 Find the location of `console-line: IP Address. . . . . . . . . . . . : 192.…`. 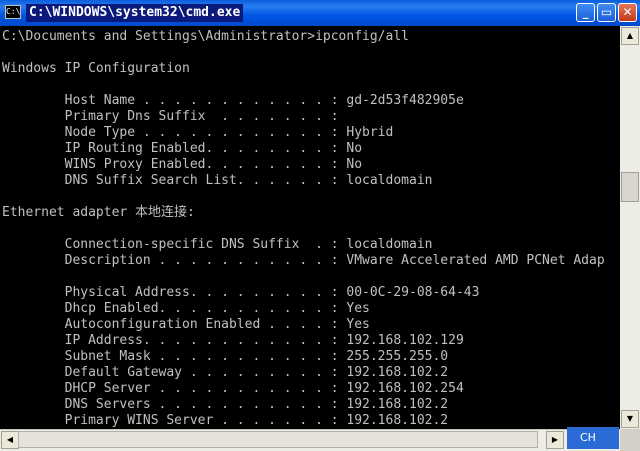

console-line: IP Address. . . . . . . . . . . . : 192.… is located at coordinates (233, 340).